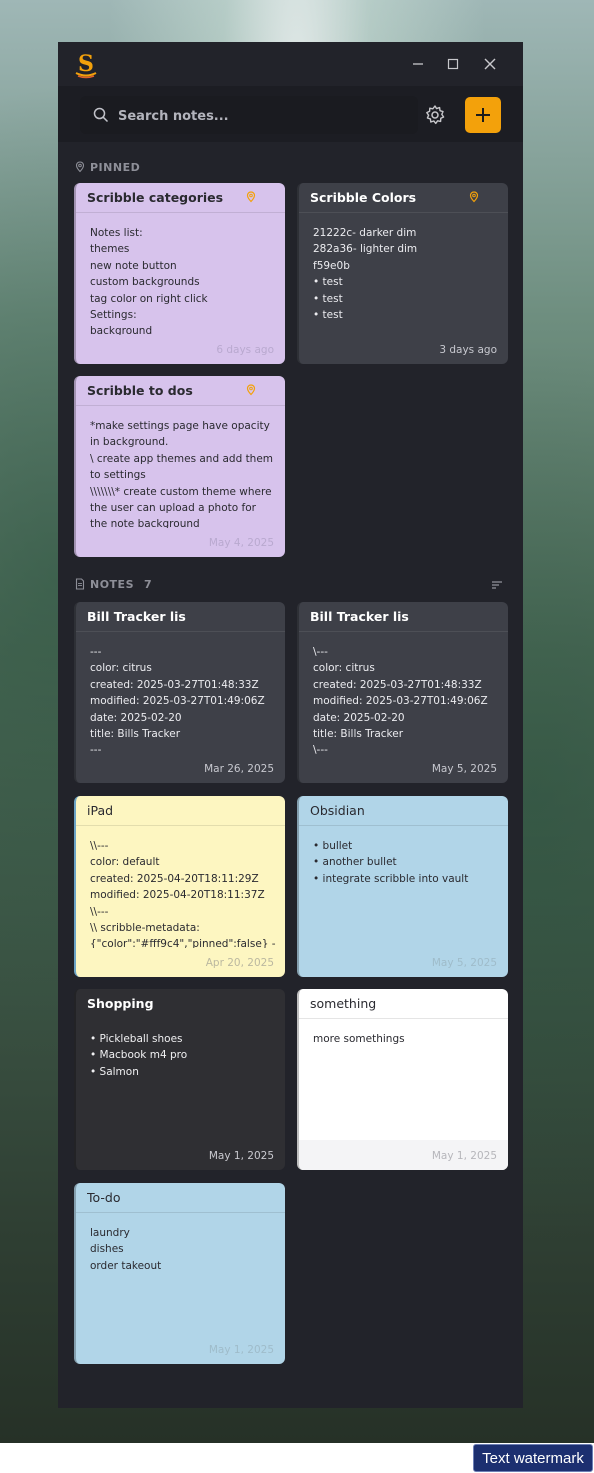 Image resolution: width=594 pixels, height=1473 pixels. Describe the element at coordinates (120, 1003) in the screenshot. I see `note-title: Shopping` at that location.